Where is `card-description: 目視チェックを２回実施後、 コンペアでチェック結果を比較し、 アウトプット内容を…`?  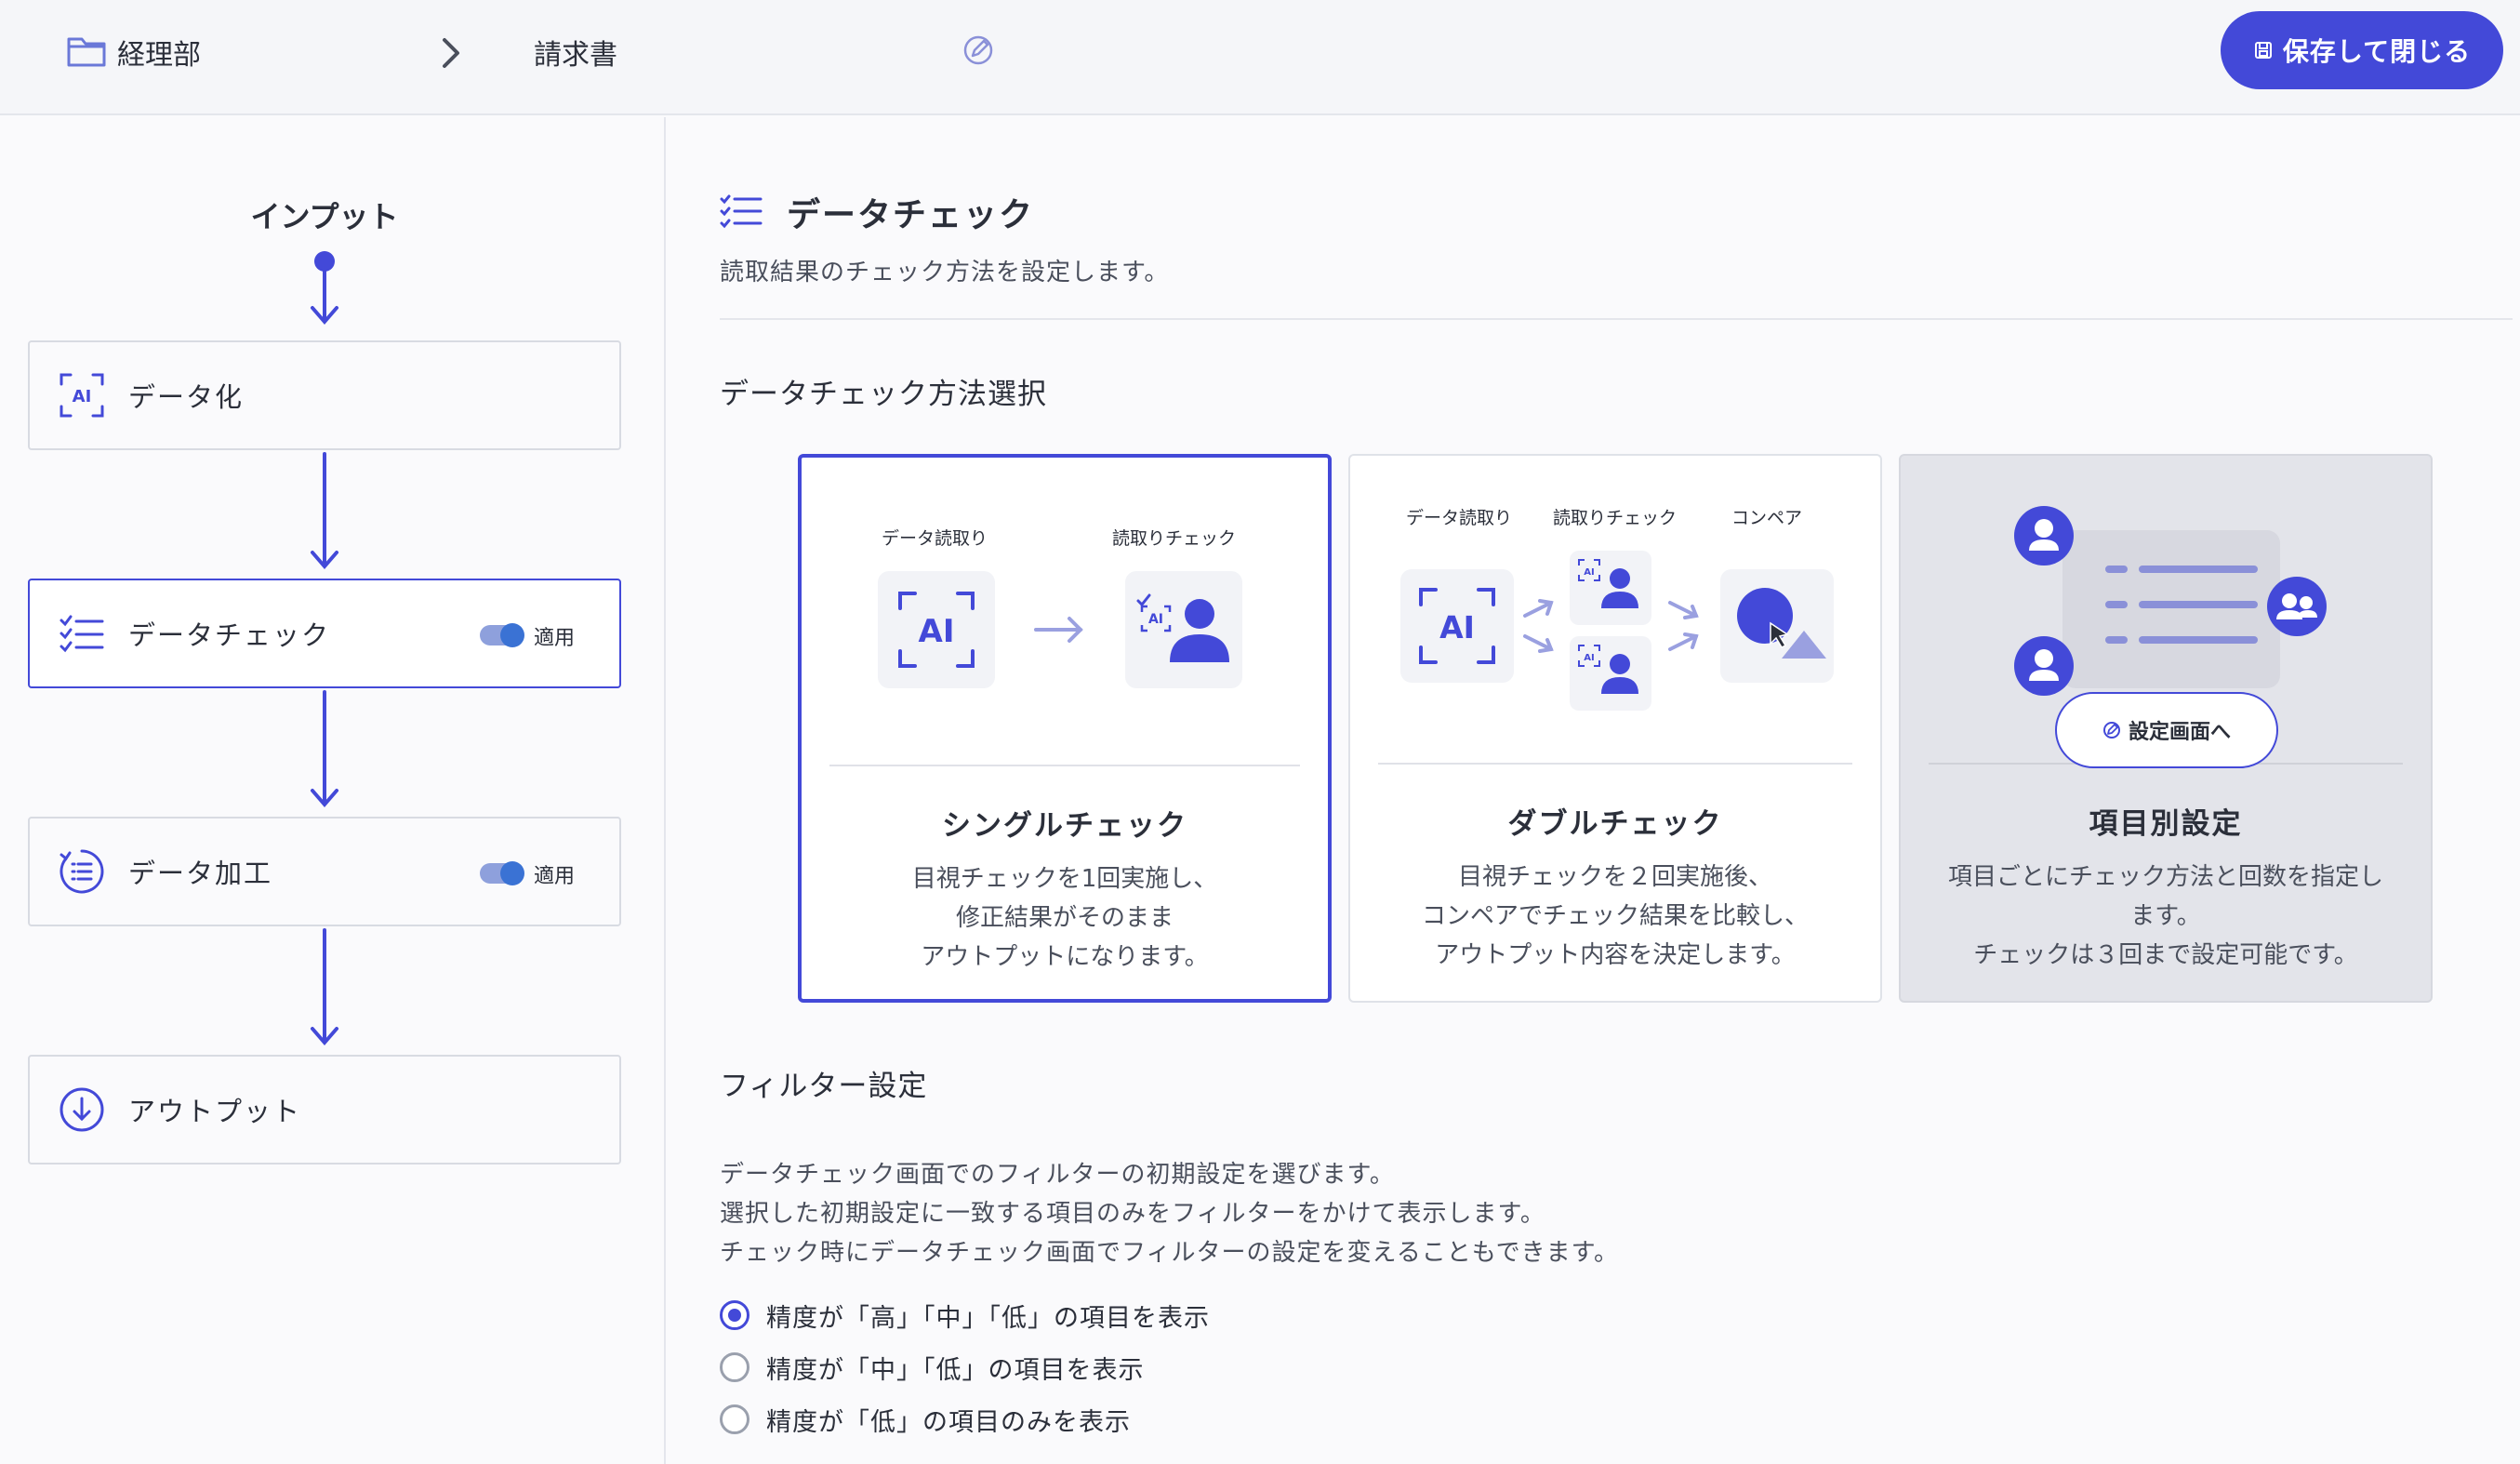 card-description: 目視チェックを２回実施後、 コンペアでチェック結果を比較し、 アウトプット内容を… is located at coordinates (1615, 916).